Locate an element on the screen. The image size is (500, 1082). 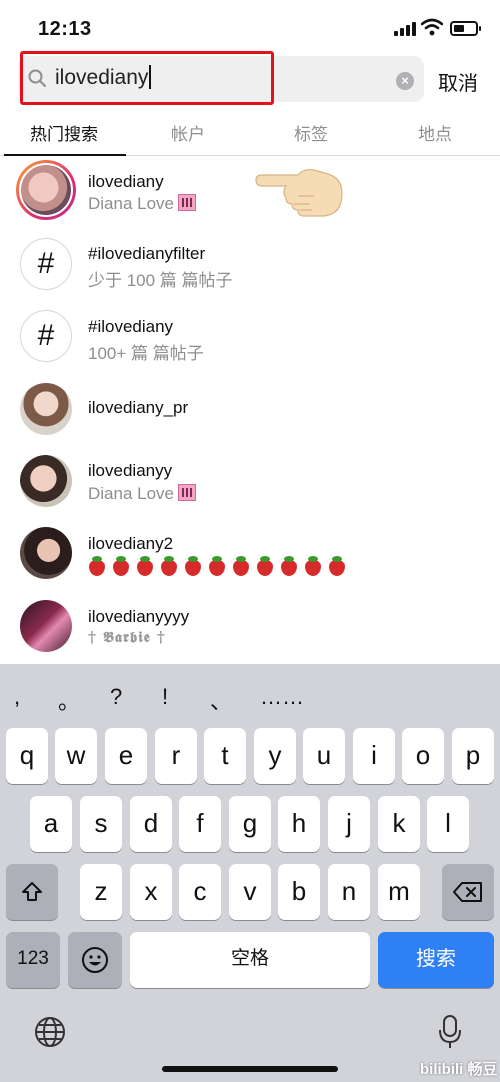
key-e: e is located at coordinates (126, 756).